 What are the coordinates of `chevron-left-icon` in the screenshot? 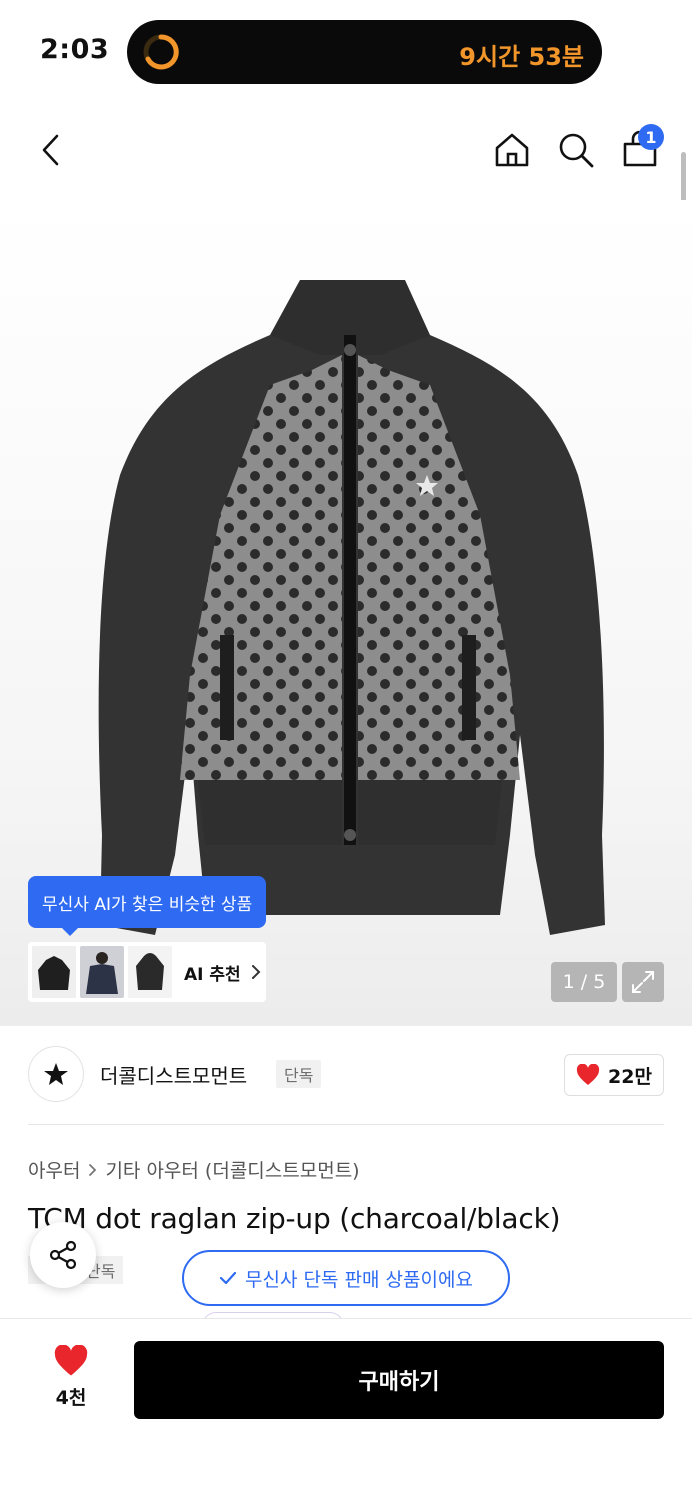 It's located at (50, 150).